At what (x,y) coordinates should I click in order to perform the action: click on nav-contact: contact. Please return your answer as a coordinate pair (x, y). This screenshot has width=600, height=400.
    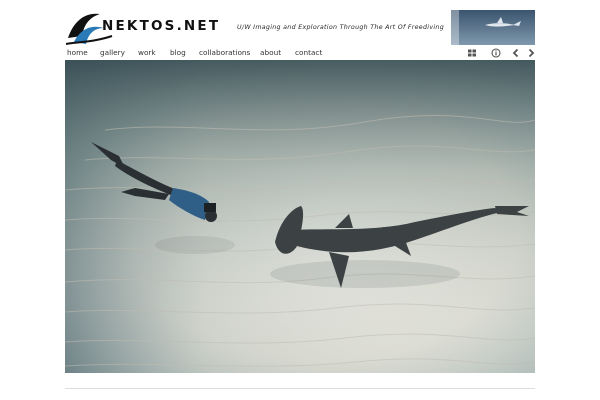
    Looking at the image, I should click on (308, 52).